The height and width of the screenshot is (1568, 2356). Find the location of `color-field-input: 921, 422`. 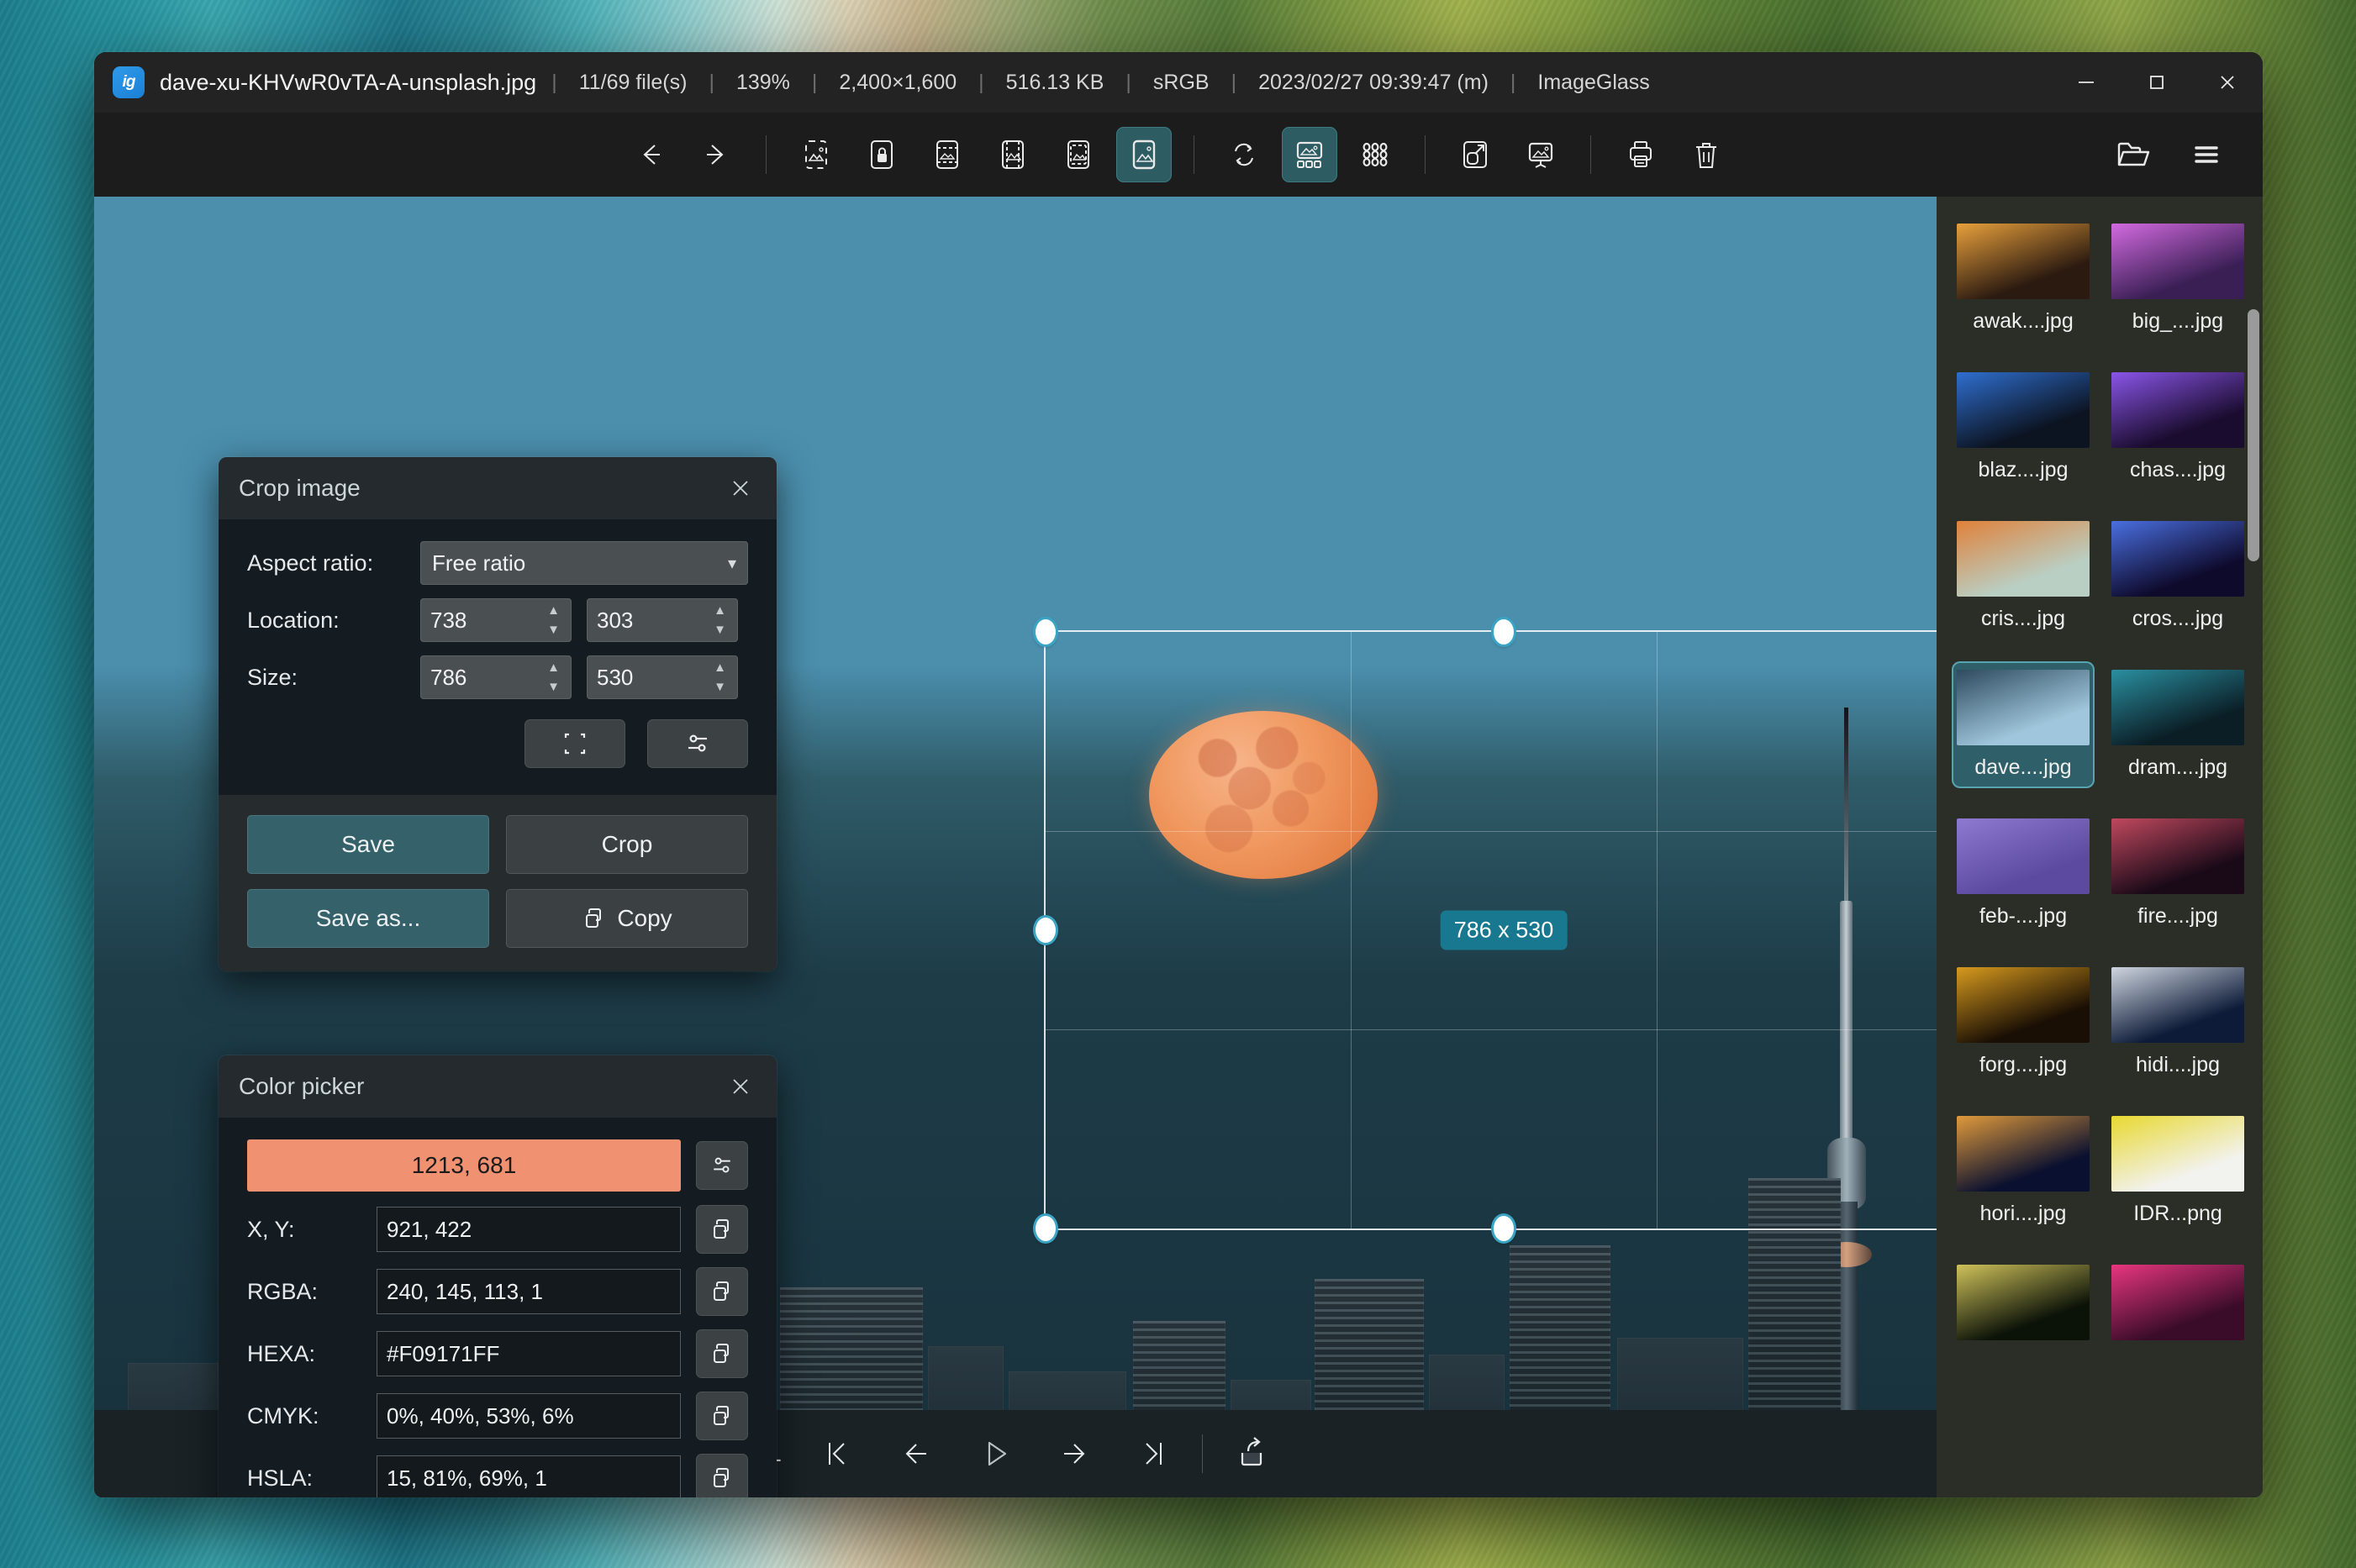

color-field-input: 921, 422 is located at coordinates (529, 1229).